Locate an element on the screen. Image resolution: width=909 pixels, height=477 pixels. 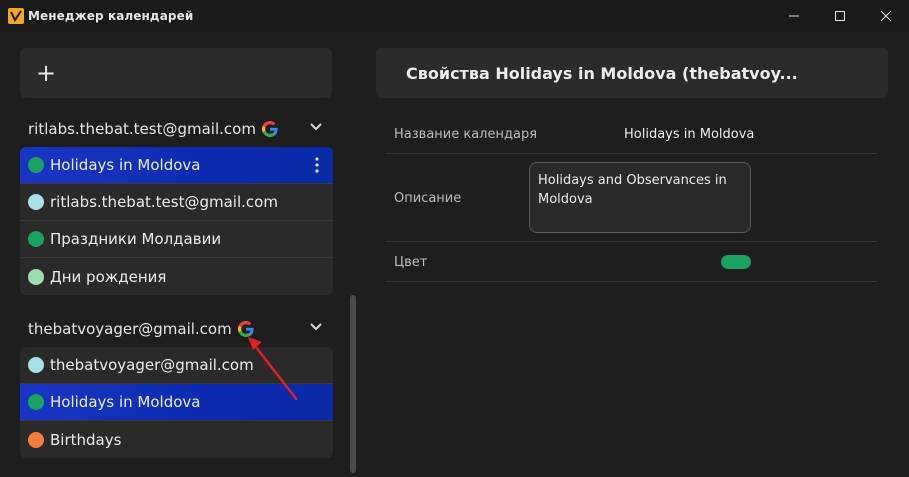
property-row-name: Название календаря Holidays in Moldova is located at coordinates (631, 134).